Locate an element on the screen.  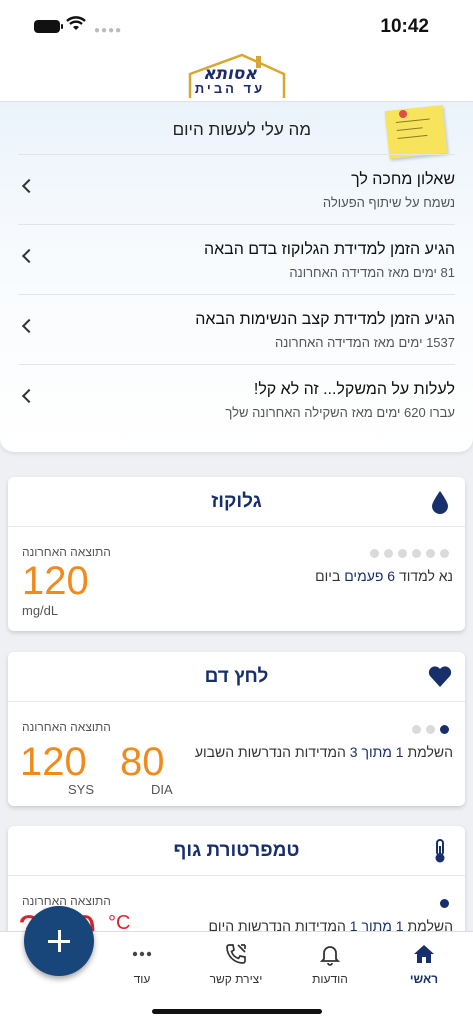
glucose-progress-dots is located at coordinates (409, 553).